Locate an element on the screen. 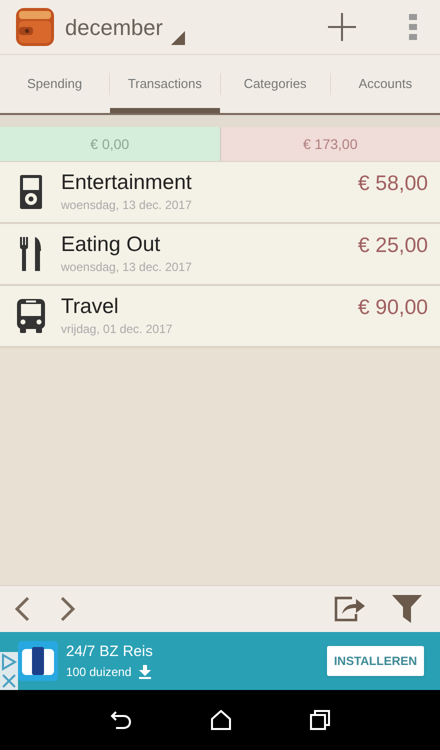 The height and width of the screenshot is (750, 440). filter-icon is located at coordinates (407, 609).